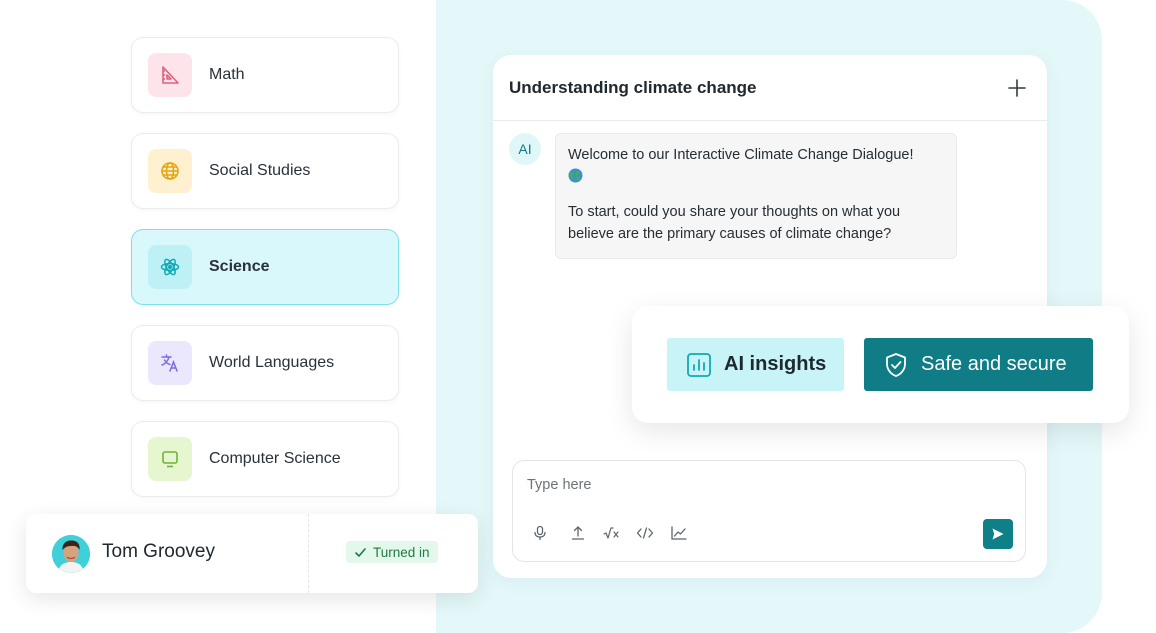 This screenshot has width=1156, height=633. Describe the element at coordinates (575, 175) in the screenshot. I see `earth-globe-icon` at that location.